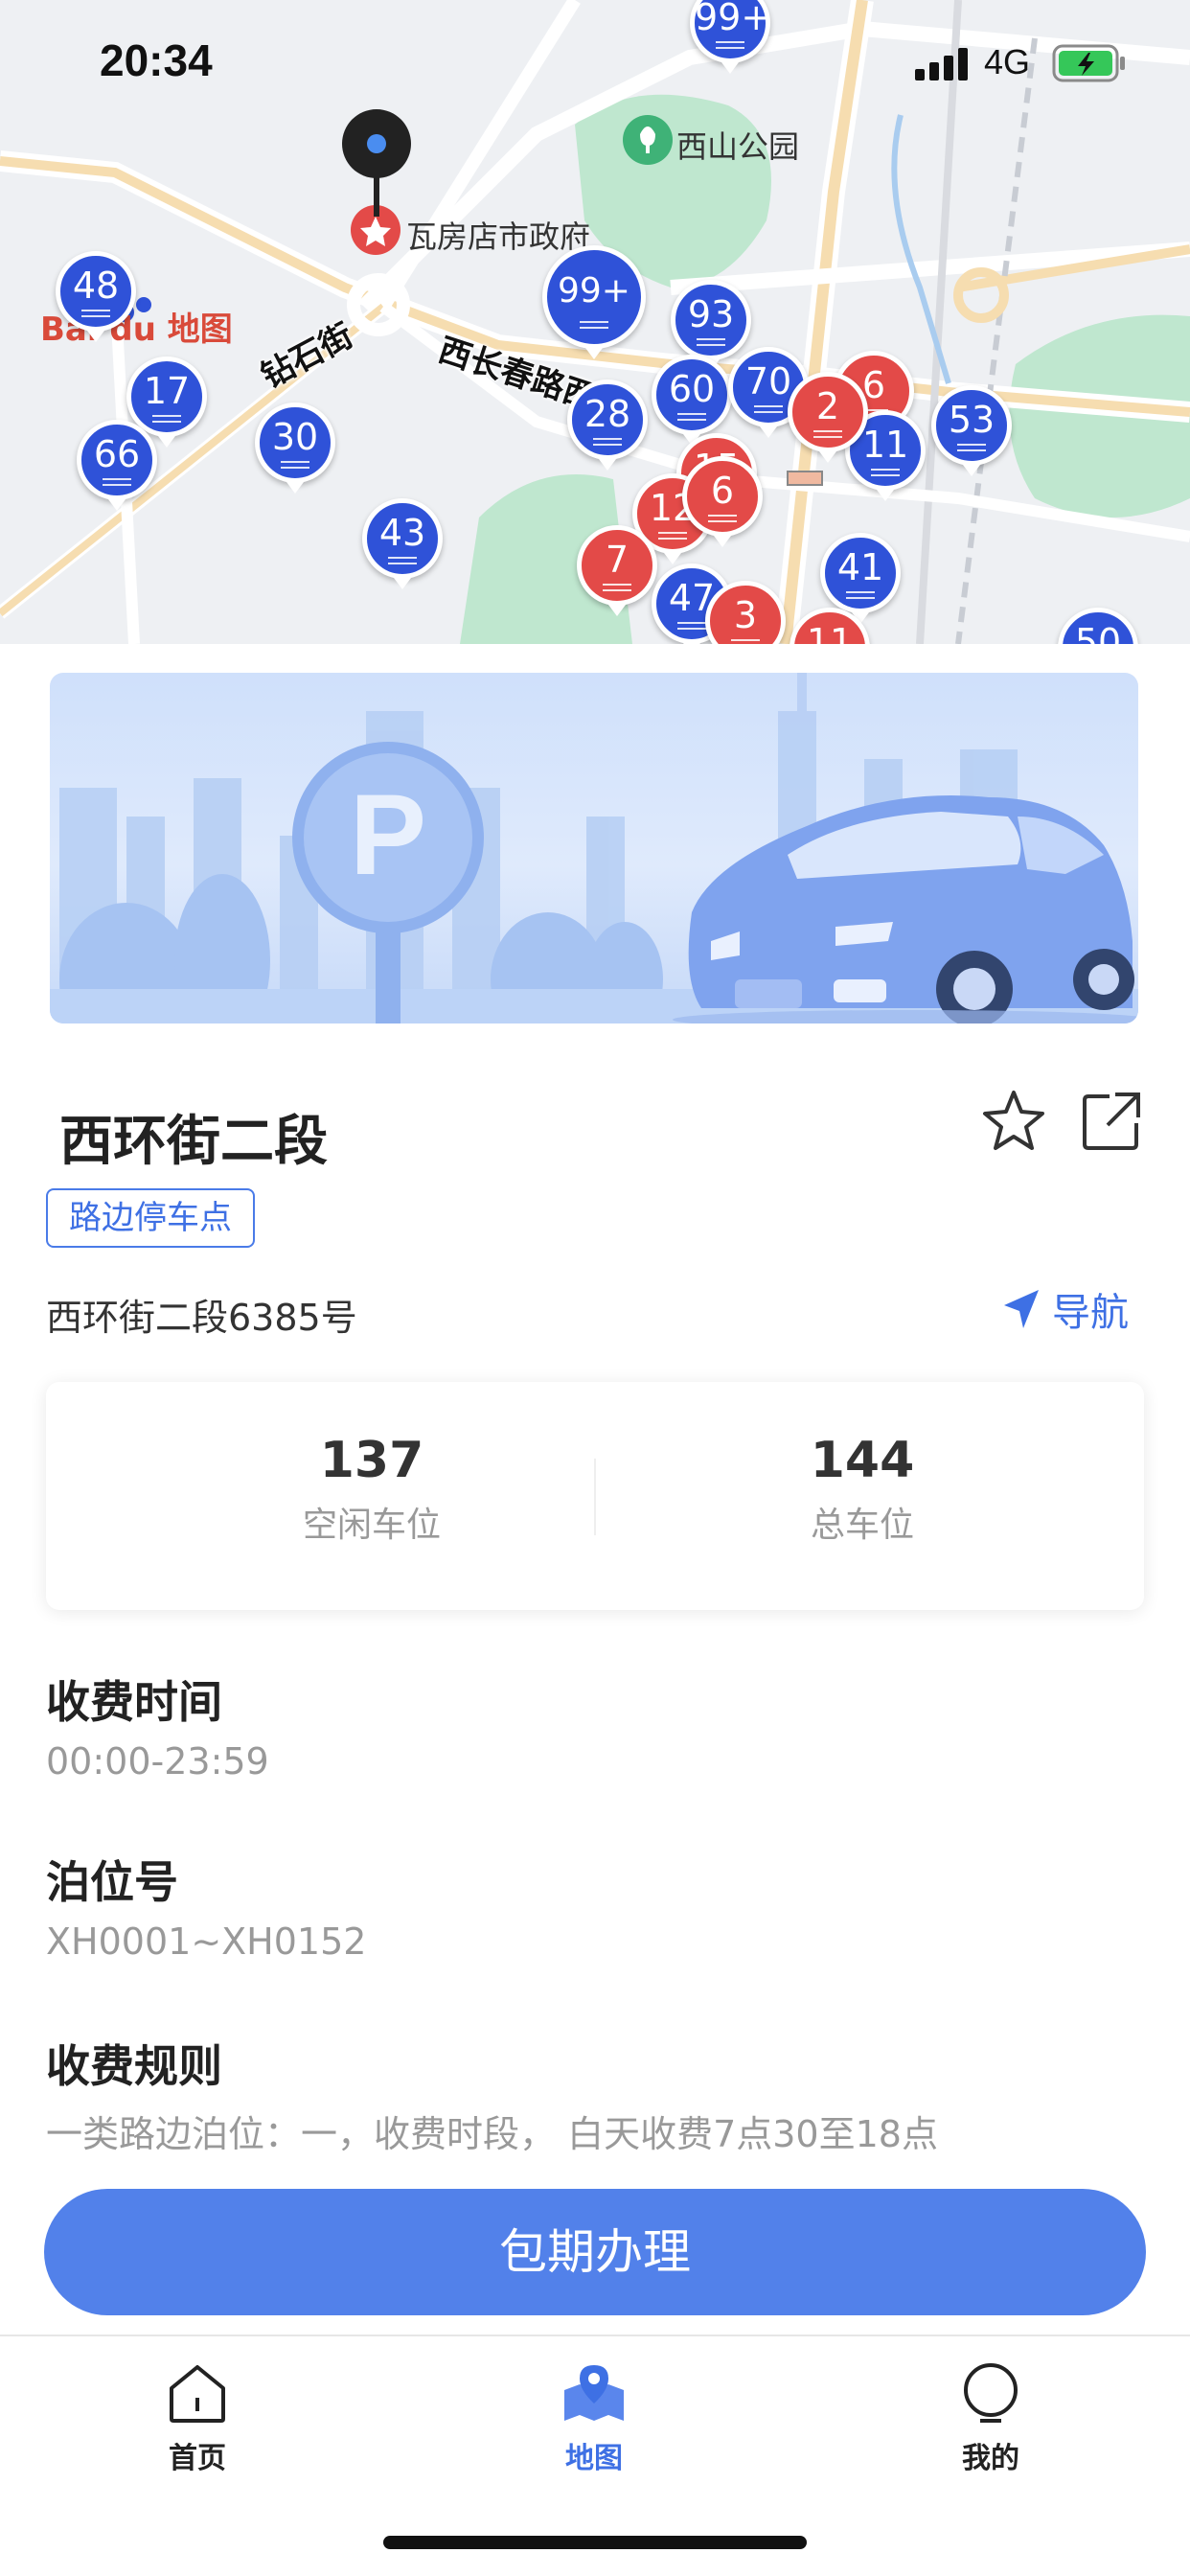 The height and width of the screenshot is (2576, 1190). What do you see at coordinates (594, 2393) in the screenshot?
I see `map-icon` at bounding box center [594, 2393].